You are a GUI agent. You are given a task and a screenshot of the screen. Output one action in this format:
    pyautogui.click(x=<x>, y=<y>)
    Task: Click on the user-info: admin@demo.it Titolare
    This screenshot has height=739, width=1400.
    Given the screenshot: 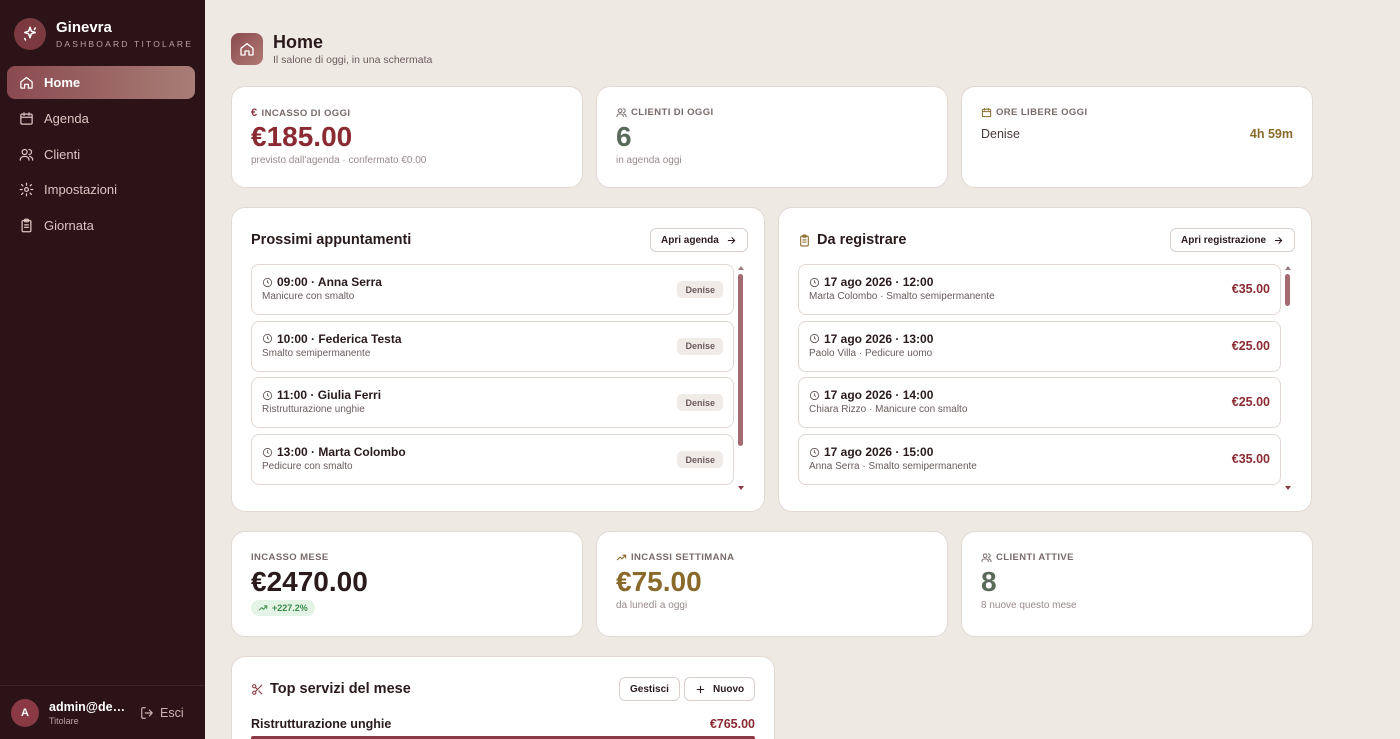 What is the action you would take?
    pyautogui.click(x=89, y=713)
    